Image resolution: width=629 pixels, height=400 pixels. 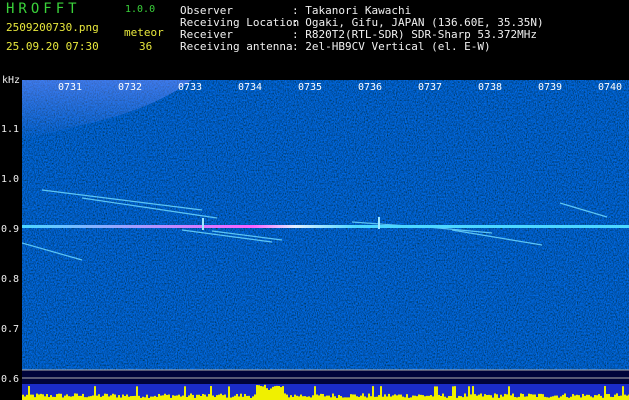 I want to click on x-tick: 0732, so click(x=130, y=87).